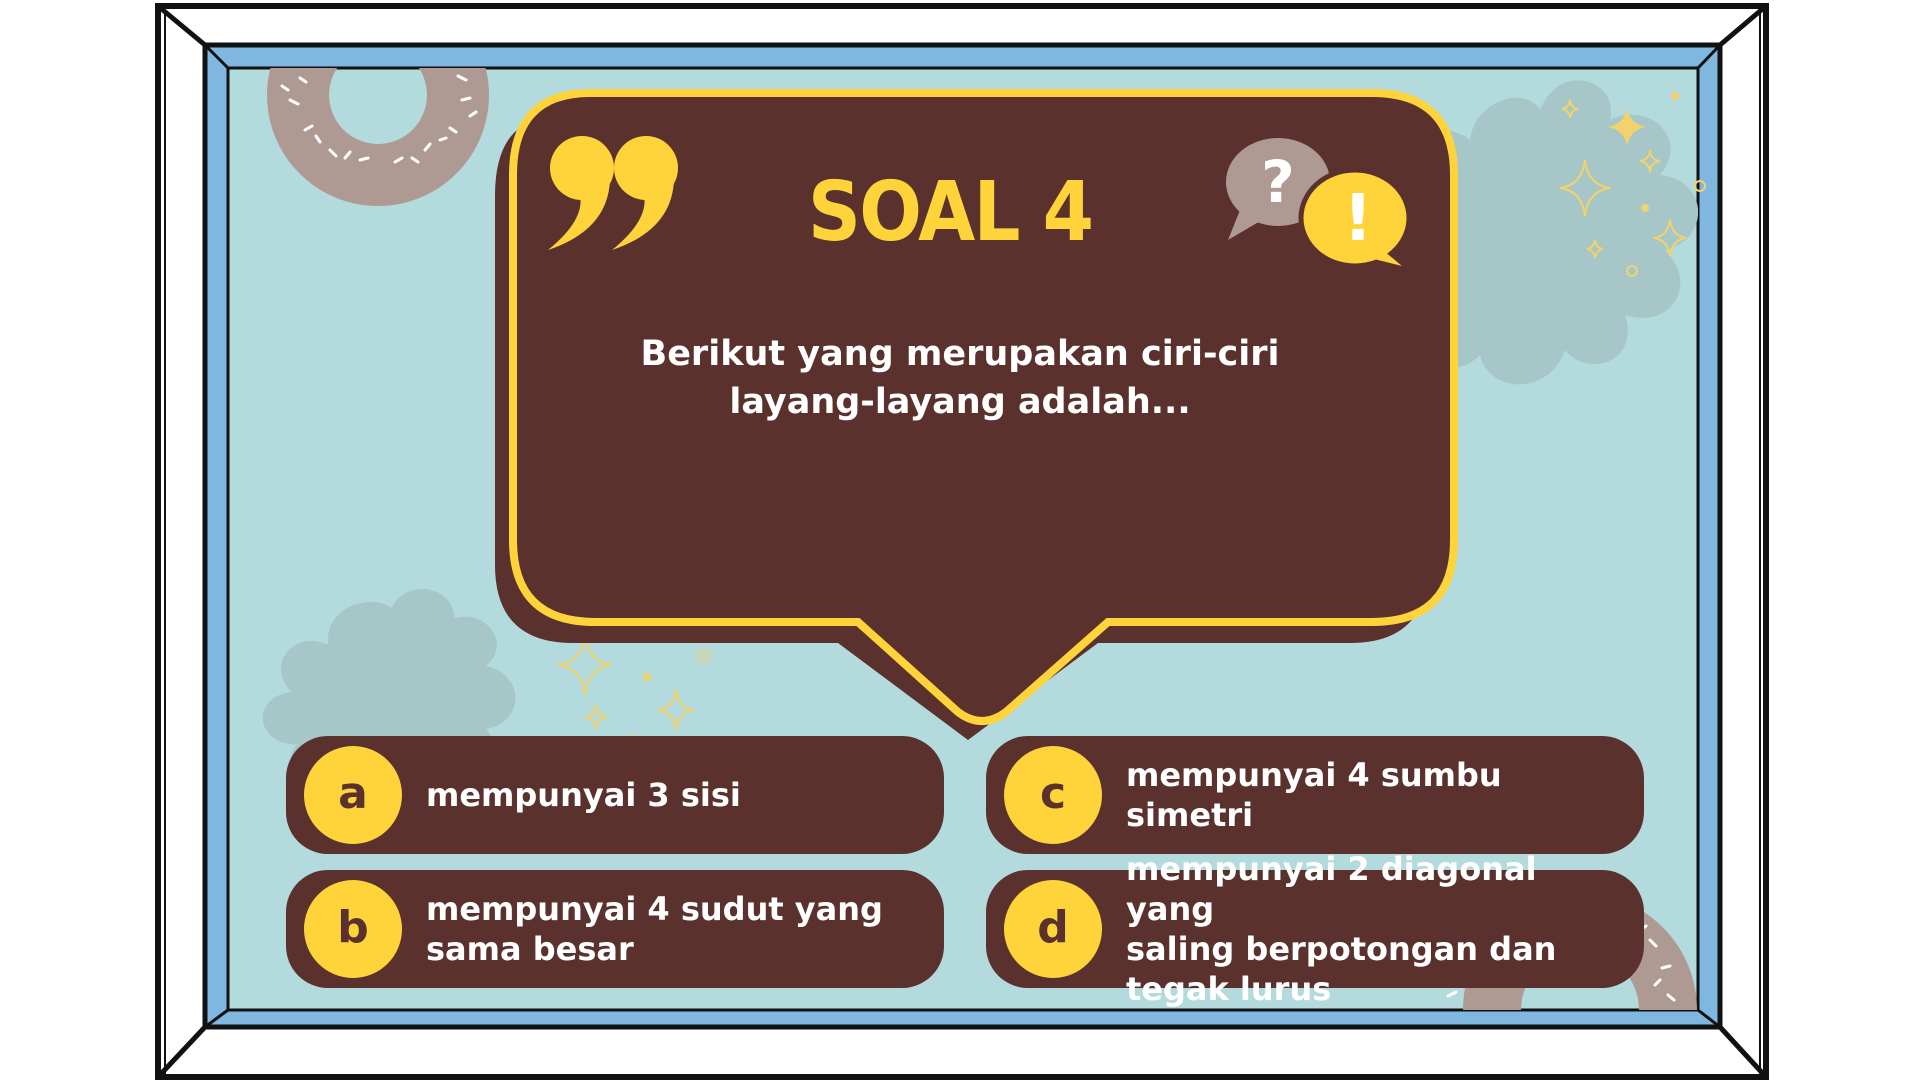 The image size is (1920, 1080). I want to click on answer-option-a: a mempunyai 3 sisi, so click(615, 795).